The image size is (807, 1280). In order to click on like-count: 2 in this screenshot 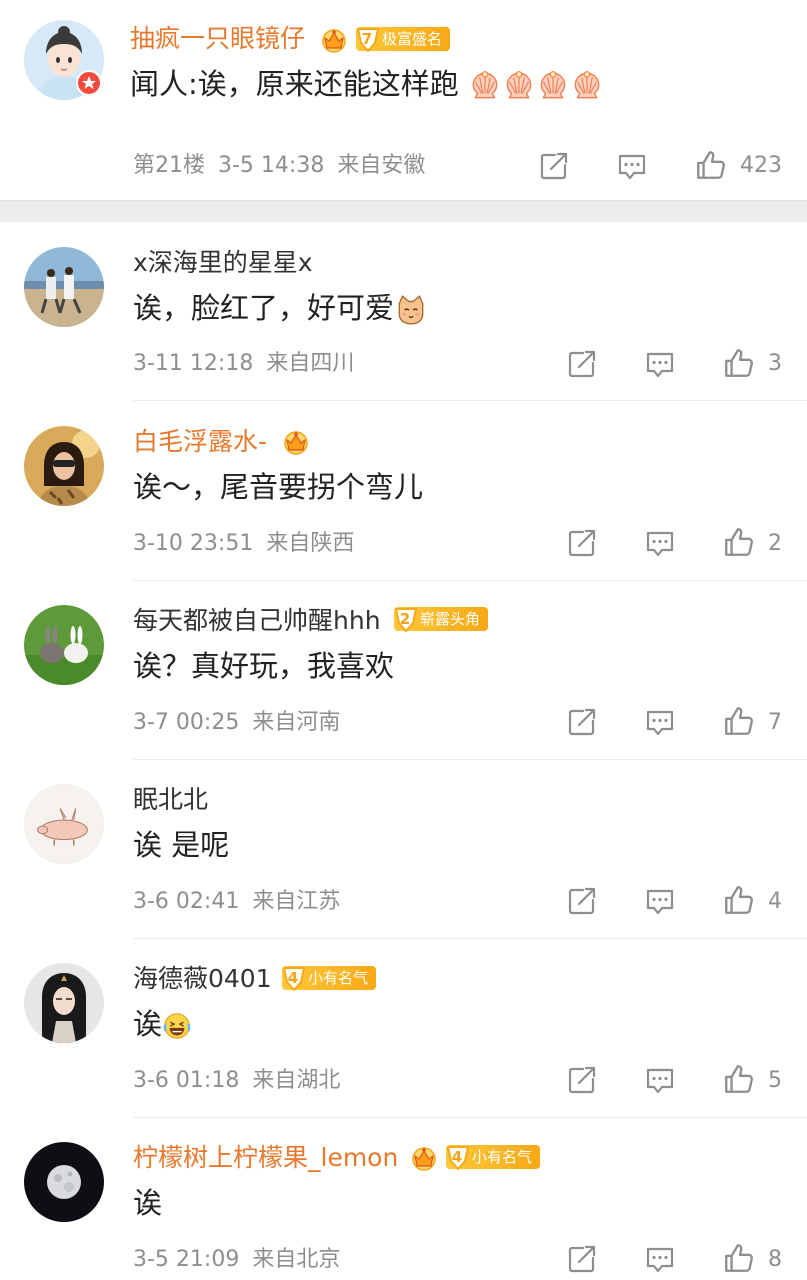, I will do `click(775, 543)`.